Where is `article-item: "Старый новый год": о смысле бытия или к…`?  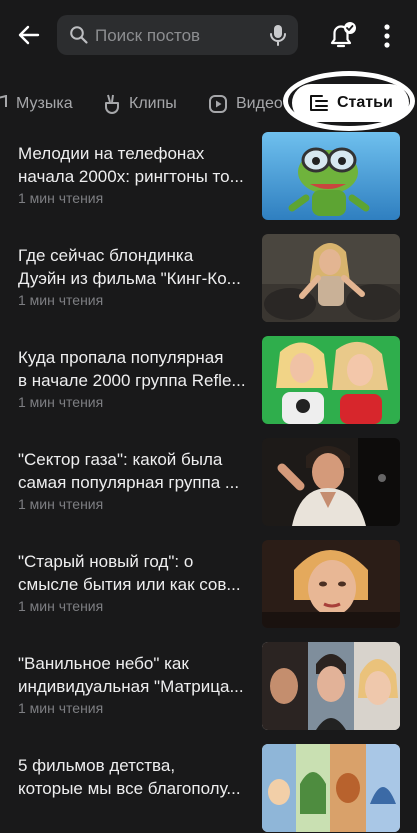
article-item: "Старый новый год": о смысле бытия или к… is located at coordinates (208, 581).